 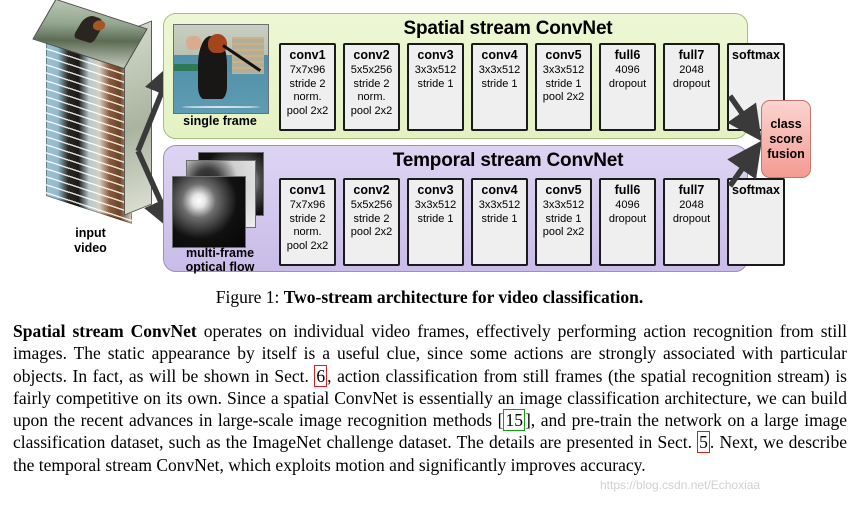 I want to click on optical-flow-label-line2: optical flow, so click(x=220, y=267).